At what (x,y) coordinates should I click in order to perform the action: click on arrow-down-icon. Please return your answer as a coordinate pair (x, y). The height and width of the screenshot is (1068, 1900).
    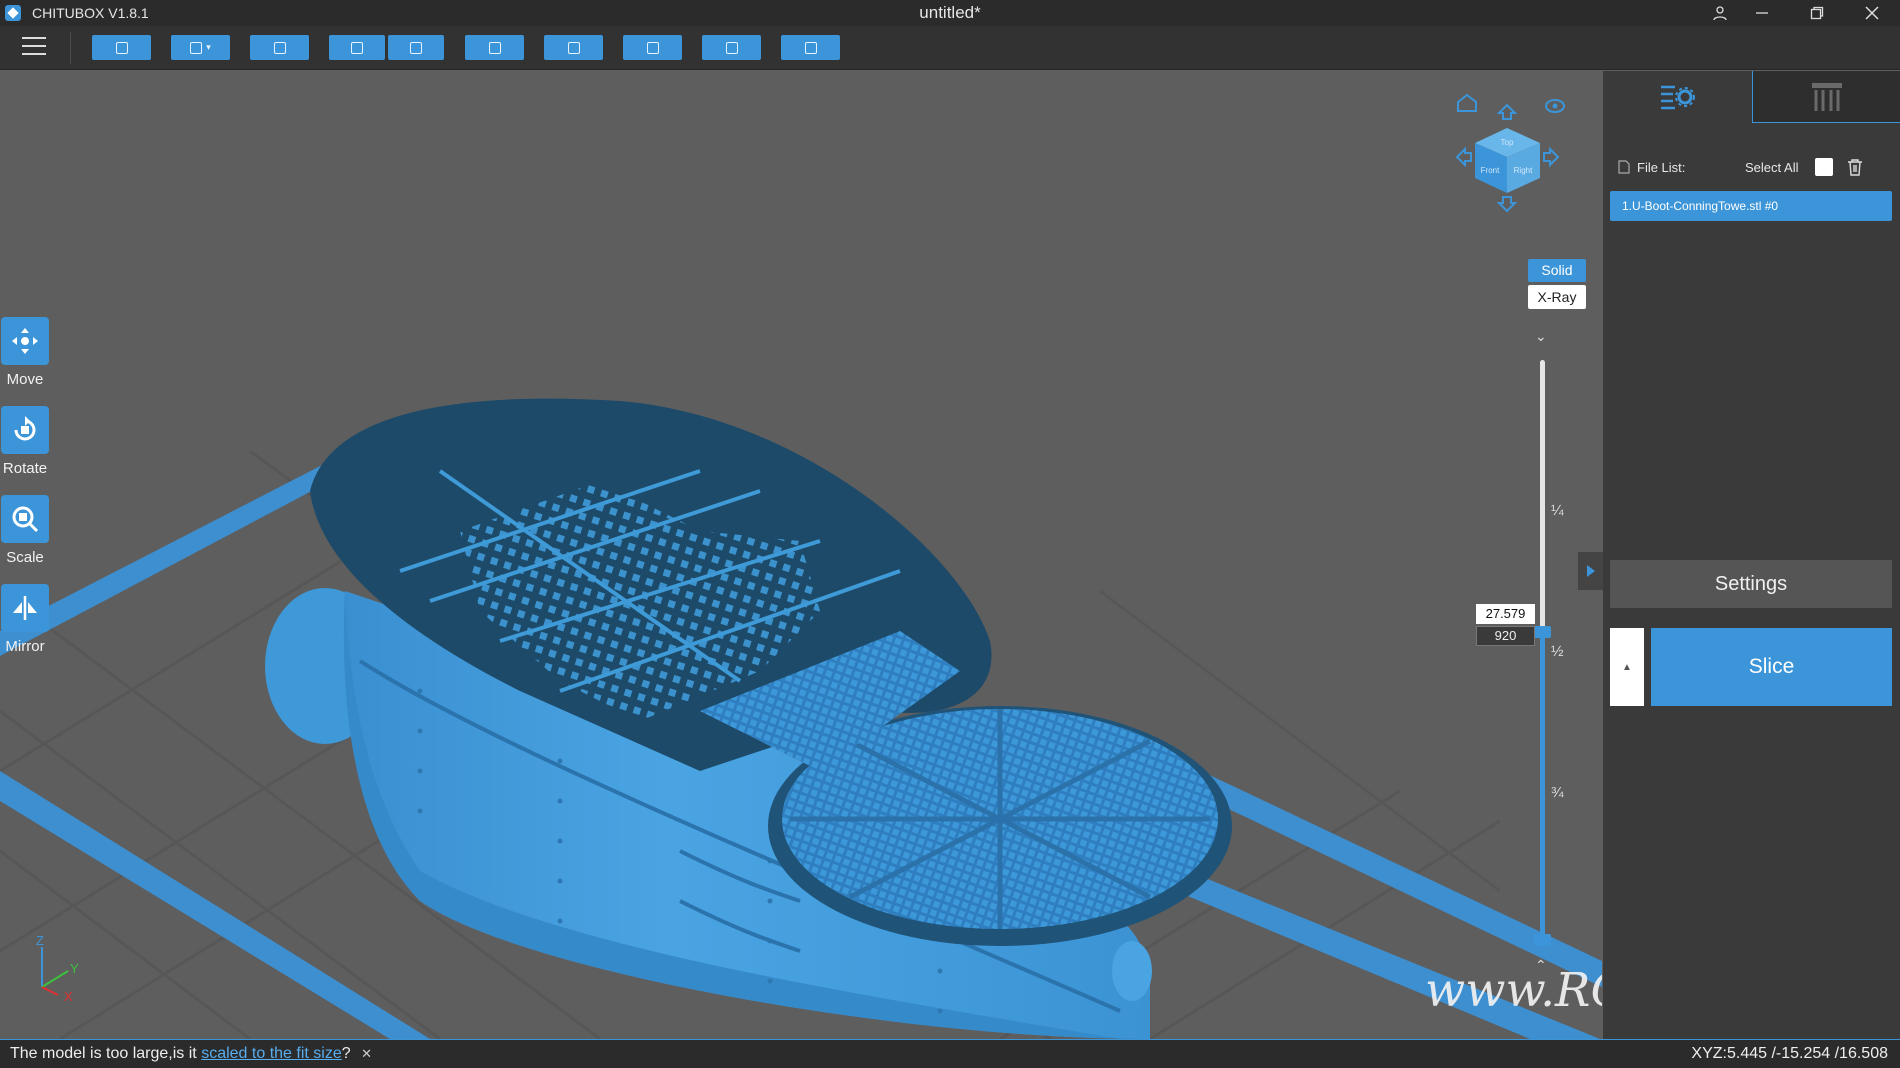
    Looking at the image, I should click on (1507, 204).